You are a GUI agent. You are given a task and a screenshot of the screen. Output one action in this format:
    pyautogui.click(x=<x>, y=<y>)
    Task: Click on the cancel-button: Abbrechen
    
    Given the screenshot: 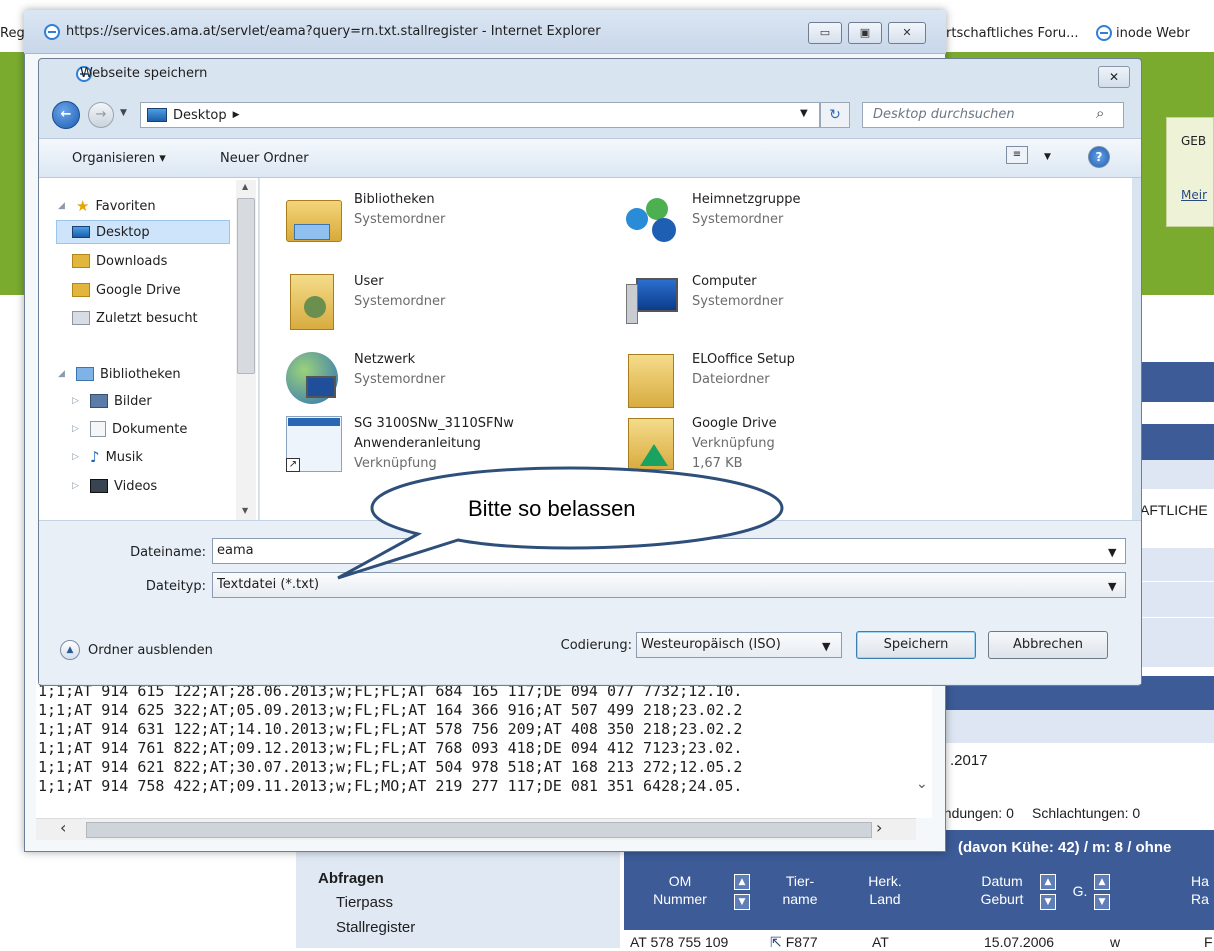 What is the action you would take?
    pyautogui.click(x=1048, y=645)
    